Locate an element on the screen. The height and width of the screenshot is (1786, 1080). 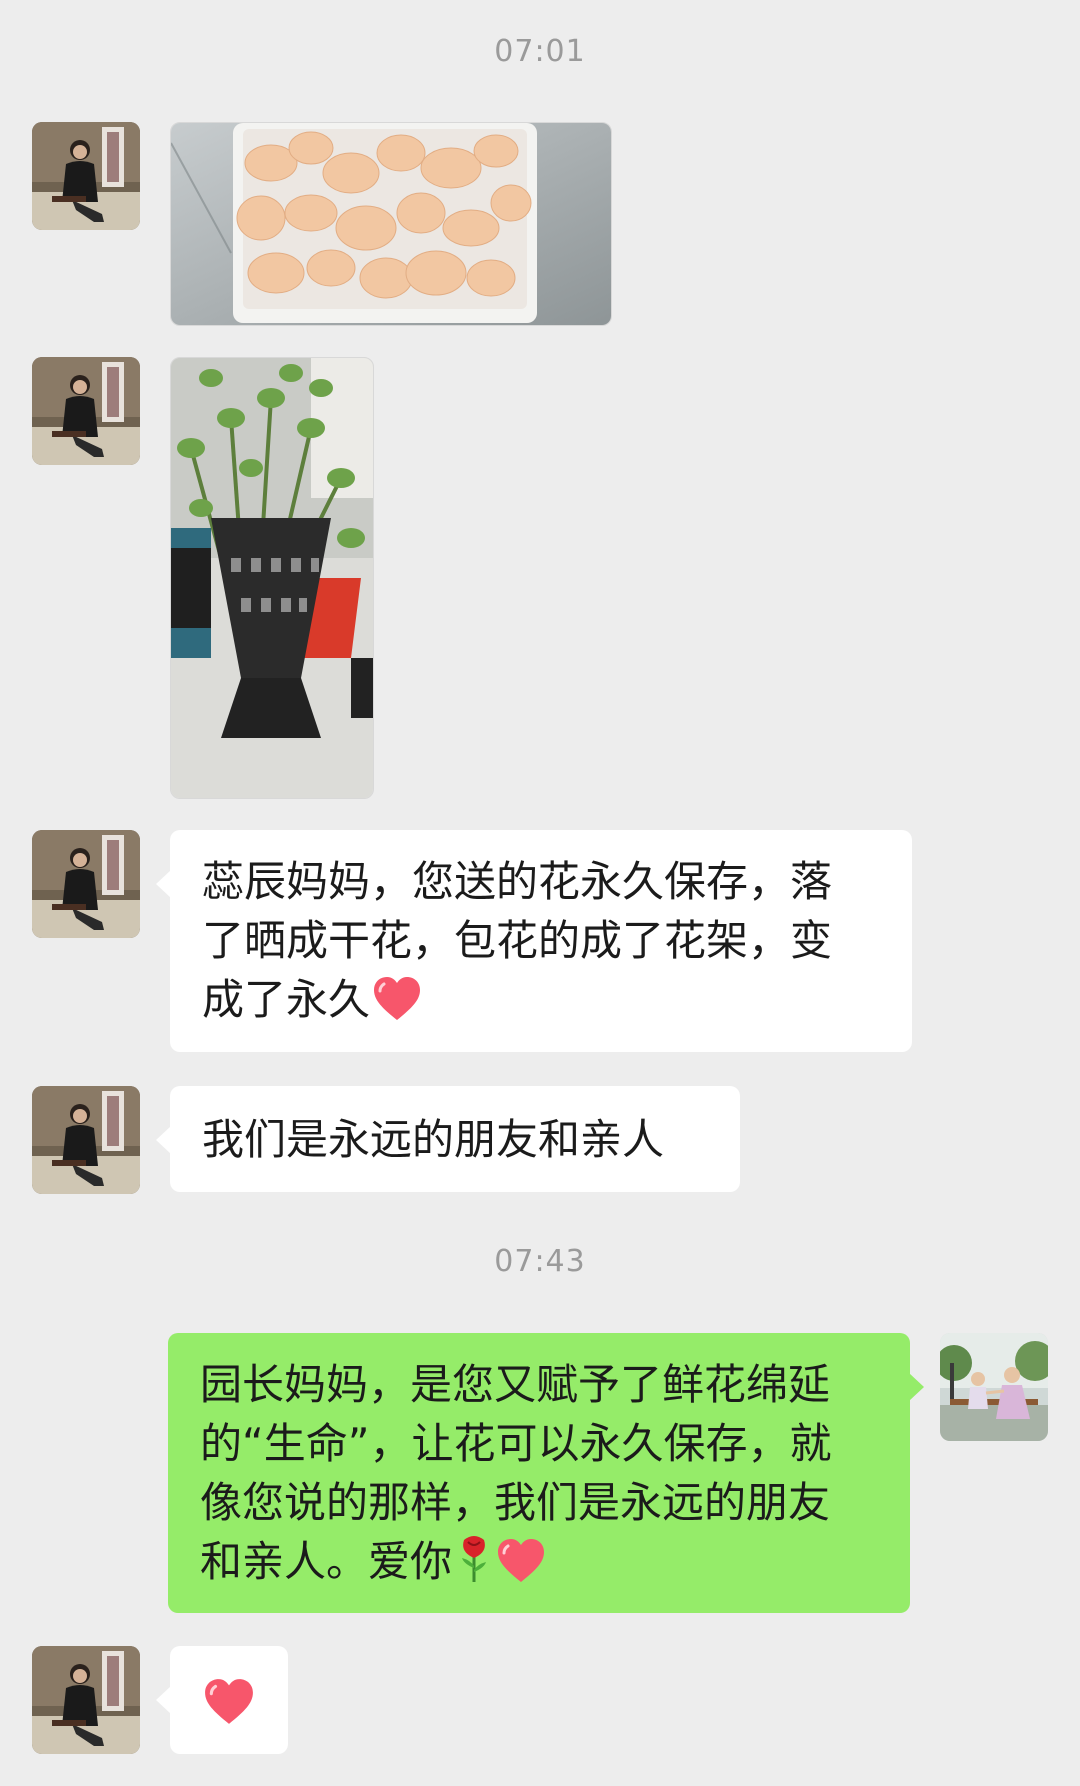
message-line: 蕊辰妈妈，您送的花永久保存，落 is located at coordinates (517, 881).